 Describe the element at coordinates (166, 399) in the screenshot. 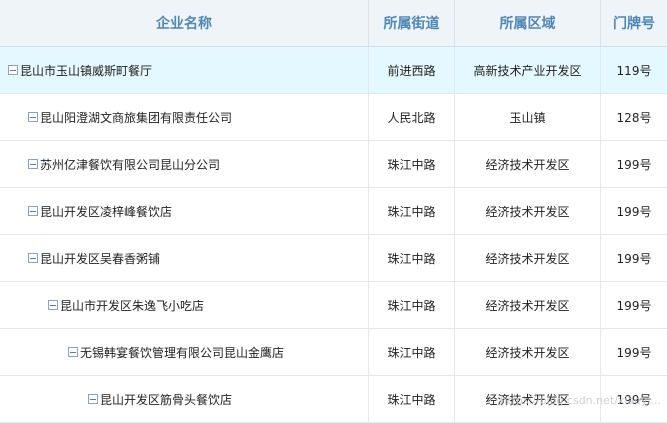

I see `company-name-text: 昆山开发区筋骨头餐饮店` at that location.